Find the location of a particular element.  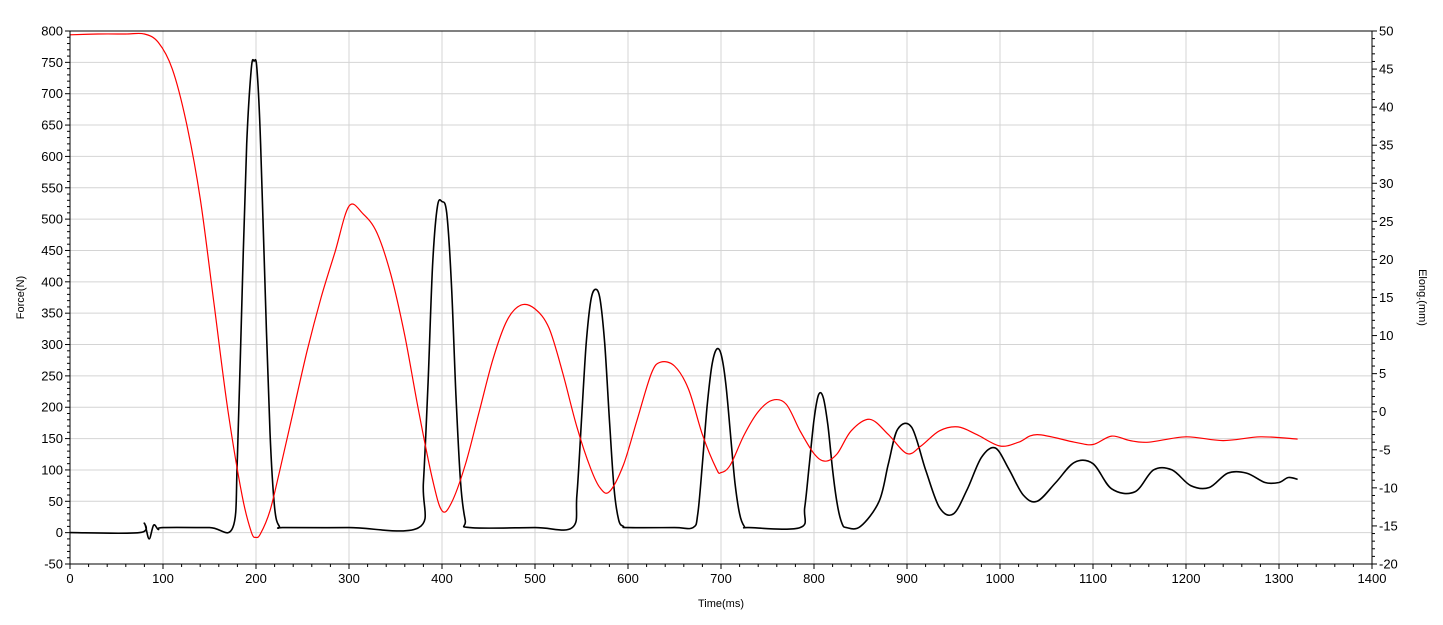

y2-tick-label: 25 is located at coordinates (1386, 221).